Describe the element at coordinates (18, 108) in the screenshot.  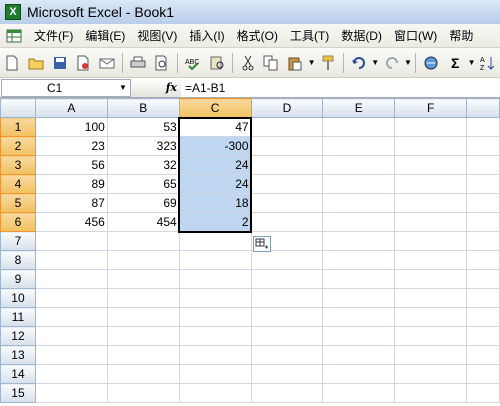
I see `select-all-corner` at that location.